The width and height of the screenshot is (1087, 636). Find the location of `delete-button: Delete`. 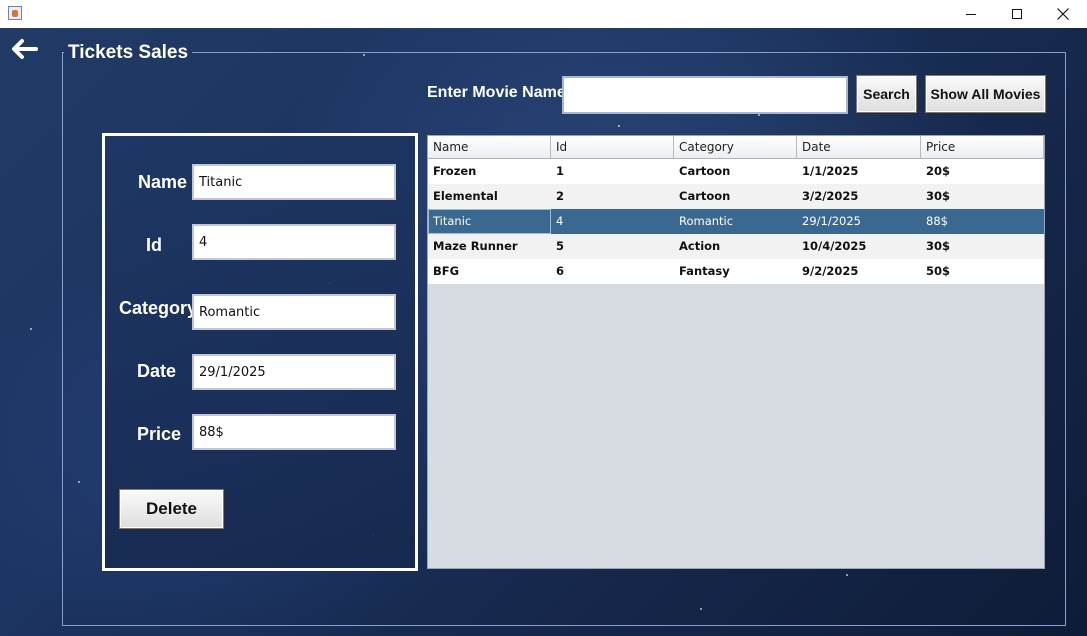

delete-button: Delete is located at coordinates (171, 509).